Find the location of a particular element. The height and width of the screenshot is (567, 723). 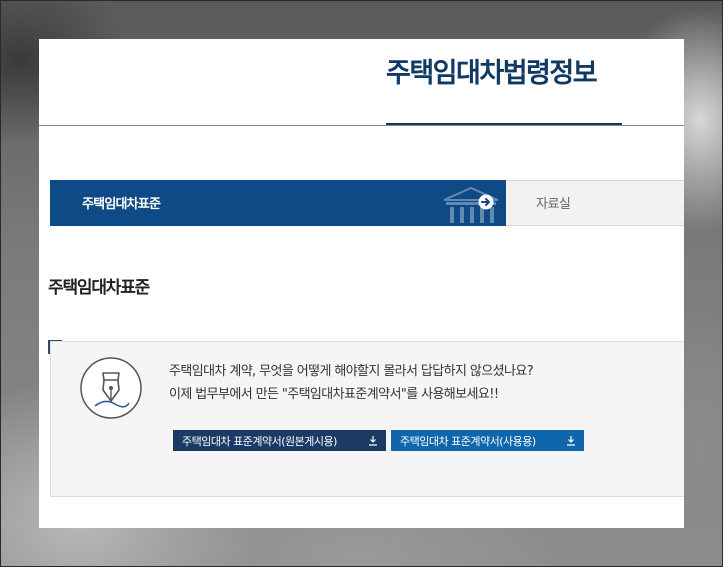

tab-label: 주택임대차표준 is located at coordinates (121, 204).